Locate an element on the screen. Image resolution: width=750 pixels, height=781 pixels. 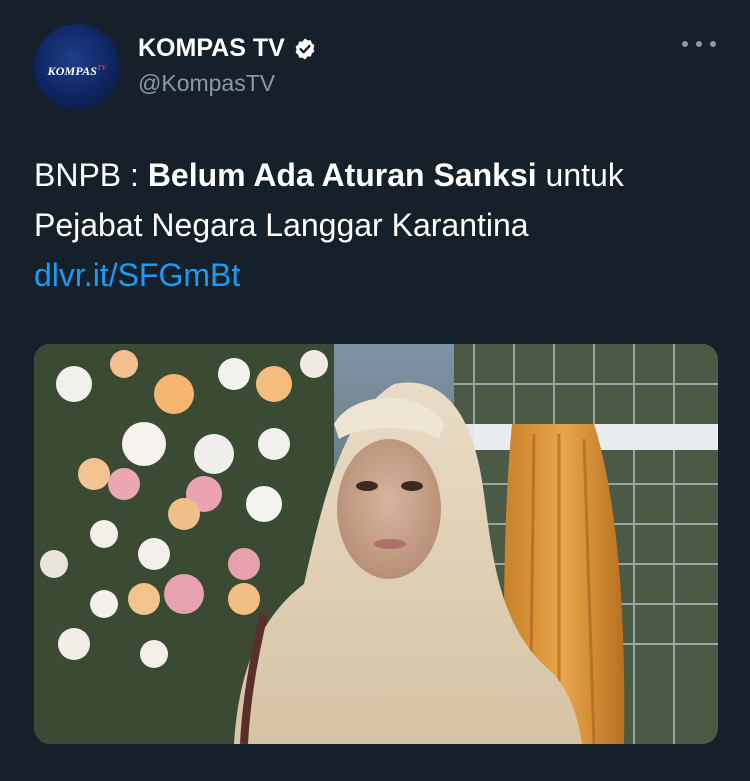
more-options-icon is located at coordinates (699, 44).